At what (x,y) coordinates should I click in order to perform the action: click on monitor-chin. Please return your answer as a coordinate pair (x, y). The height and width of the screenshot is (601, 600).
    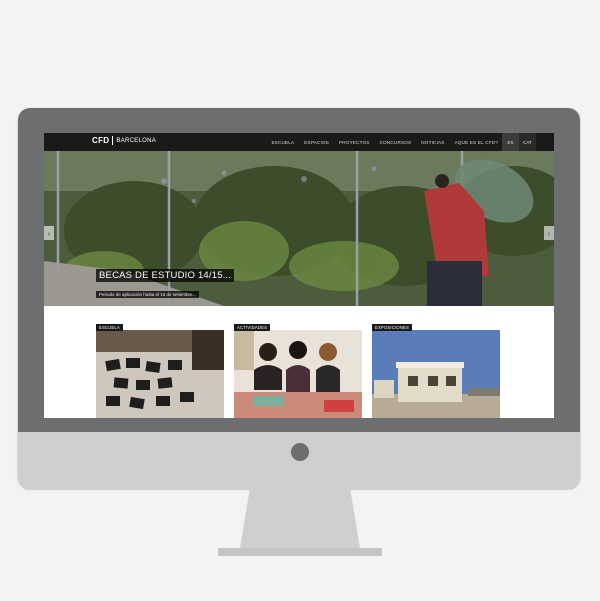
    Looking at the image, I should click on (299, 461).